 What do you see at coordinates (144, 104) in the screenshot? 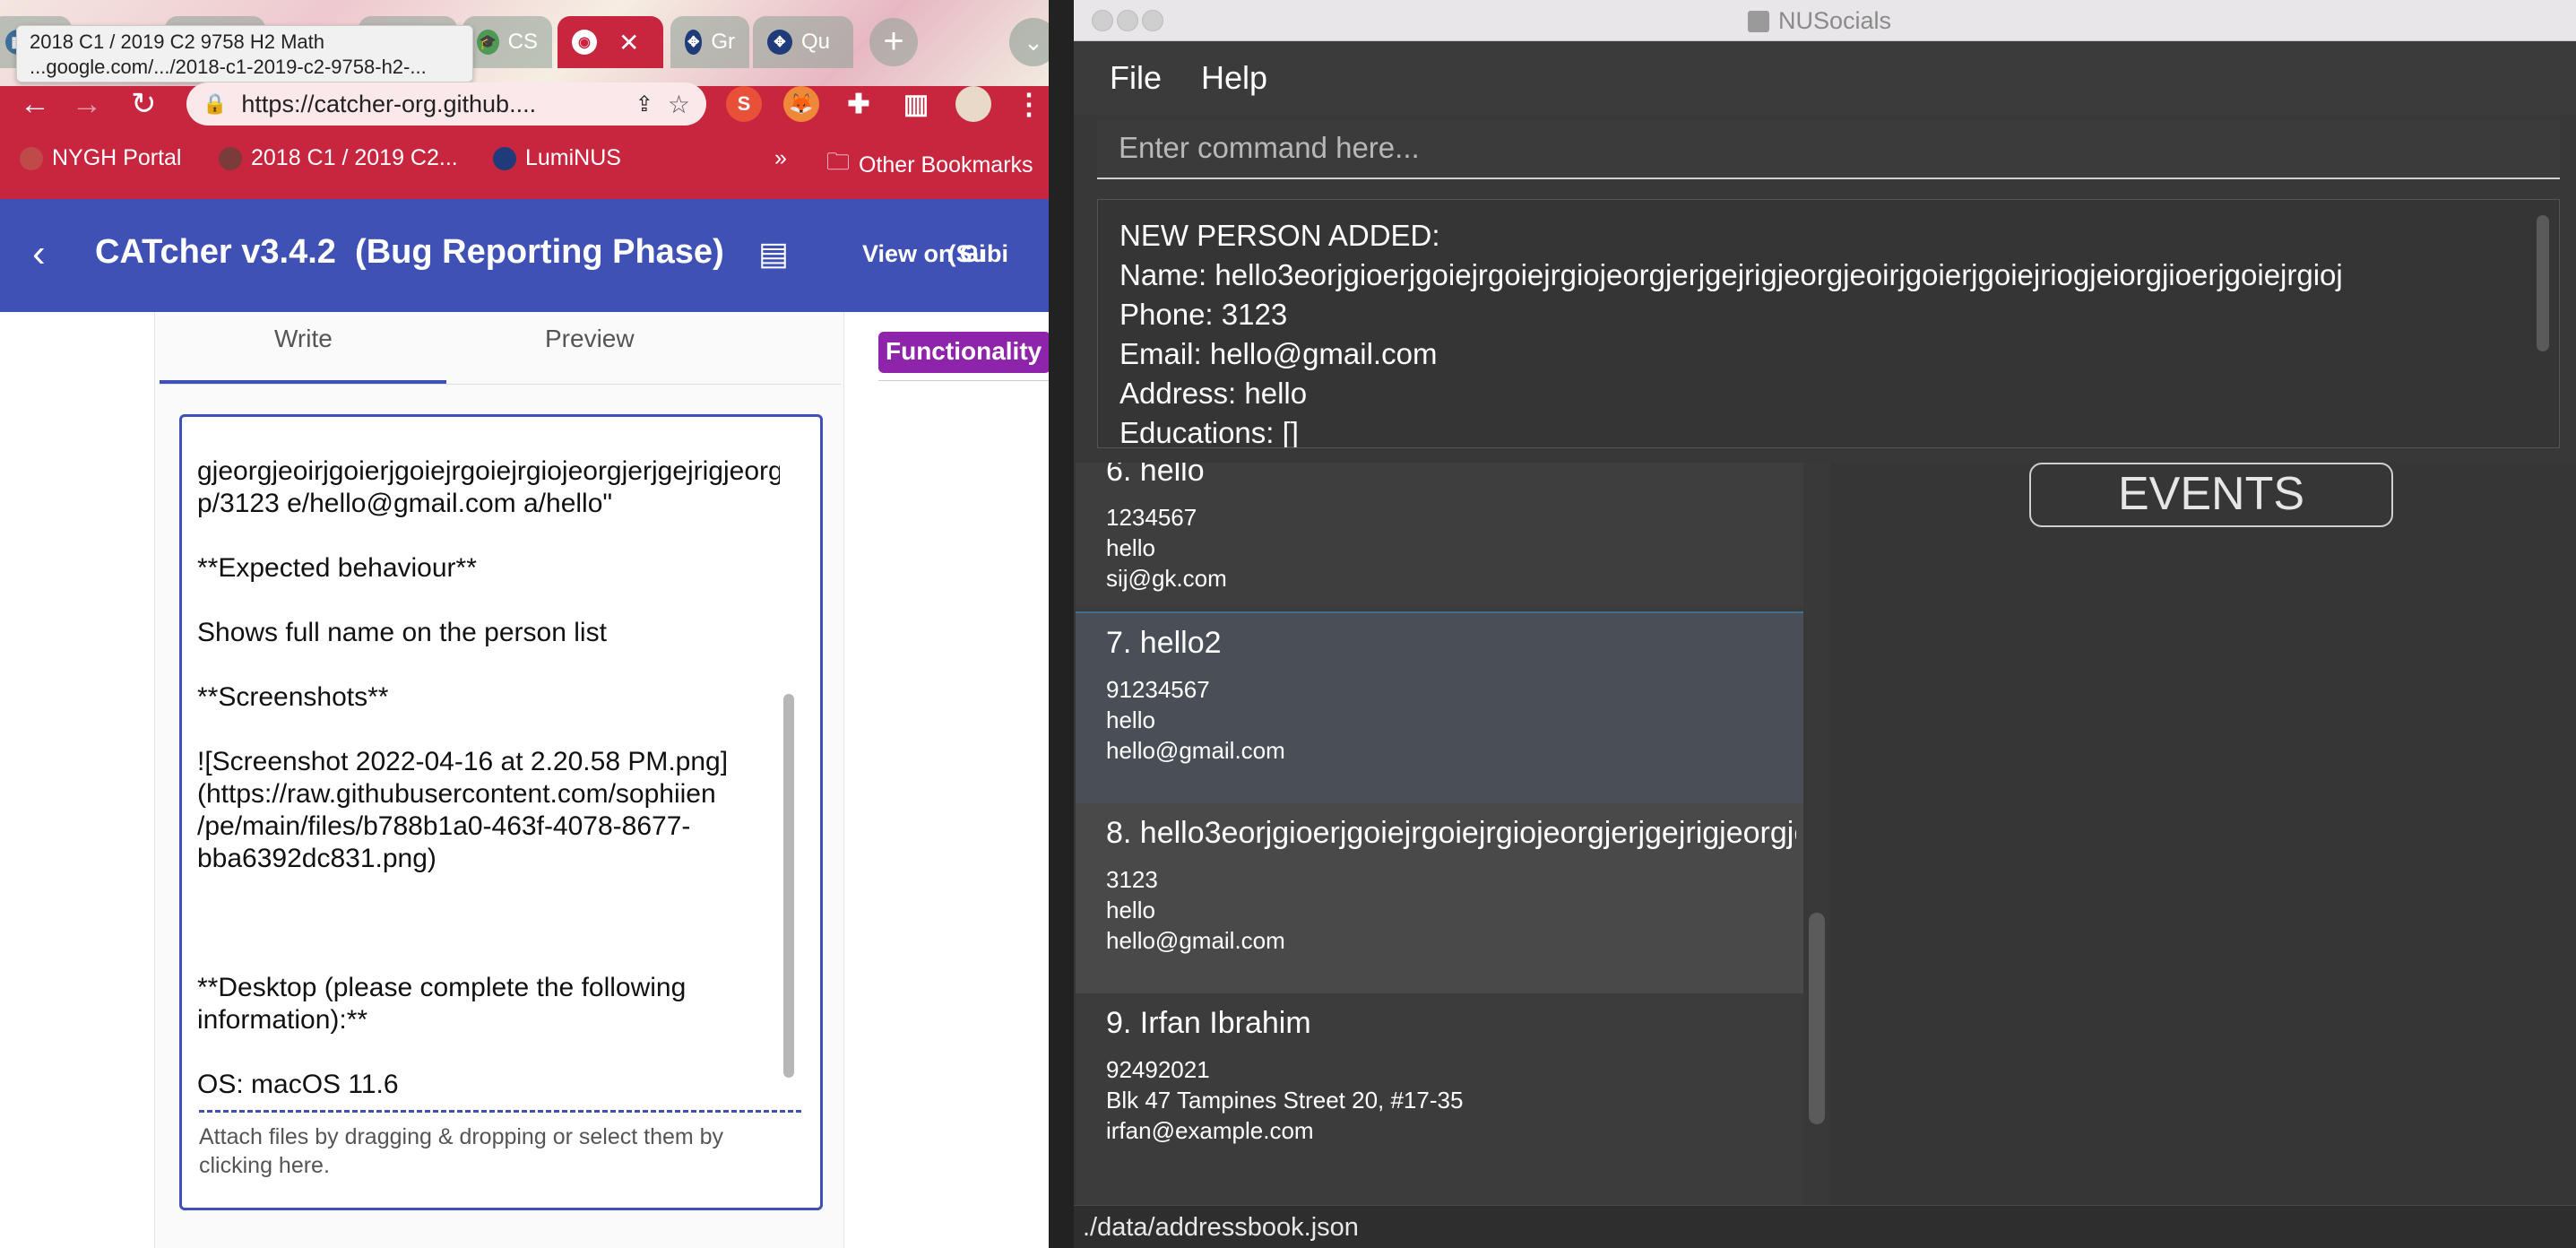
I see `reload-icon: ↻` at bounding box center [144, 104].